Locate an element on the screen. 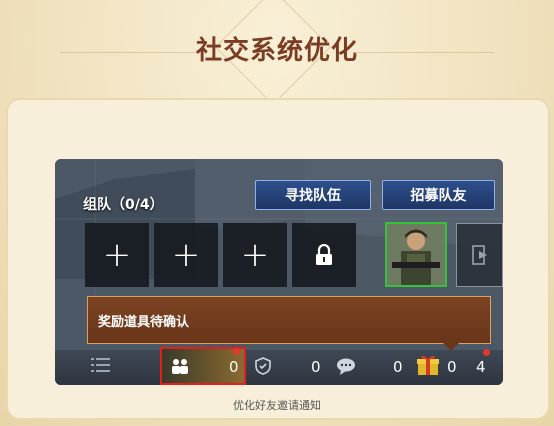  team-slot-1: + is located at coordinates (117, 255).